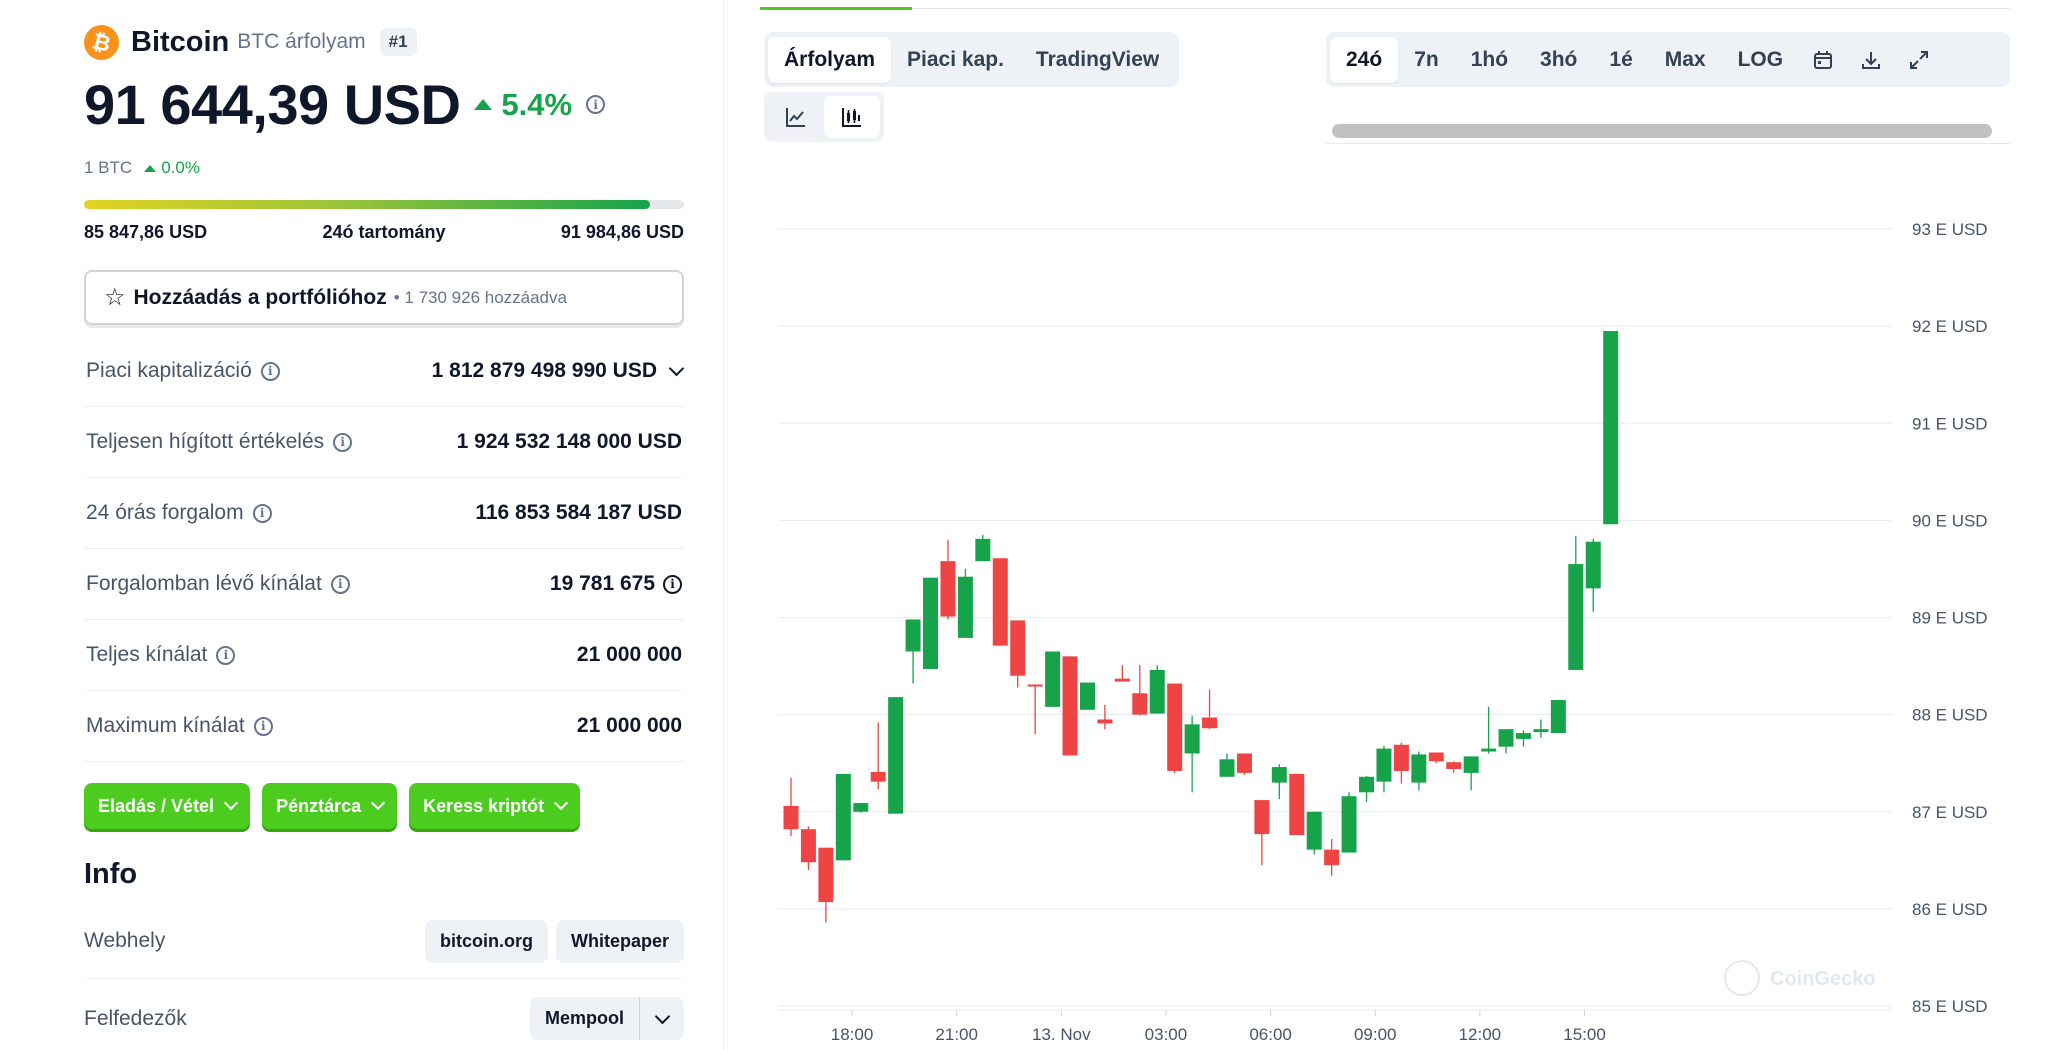  I want to click on btc-price-row: 1 BTC 0.0%, so click(142, 168).